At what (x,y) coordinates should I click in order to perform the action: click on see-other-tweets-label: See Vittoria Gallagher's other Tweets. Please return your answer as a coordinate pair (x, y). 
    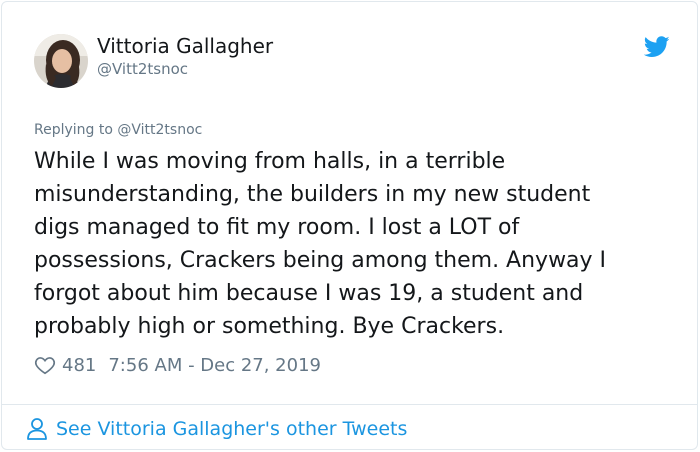
    Looking at the image, I should click on (231, 429).